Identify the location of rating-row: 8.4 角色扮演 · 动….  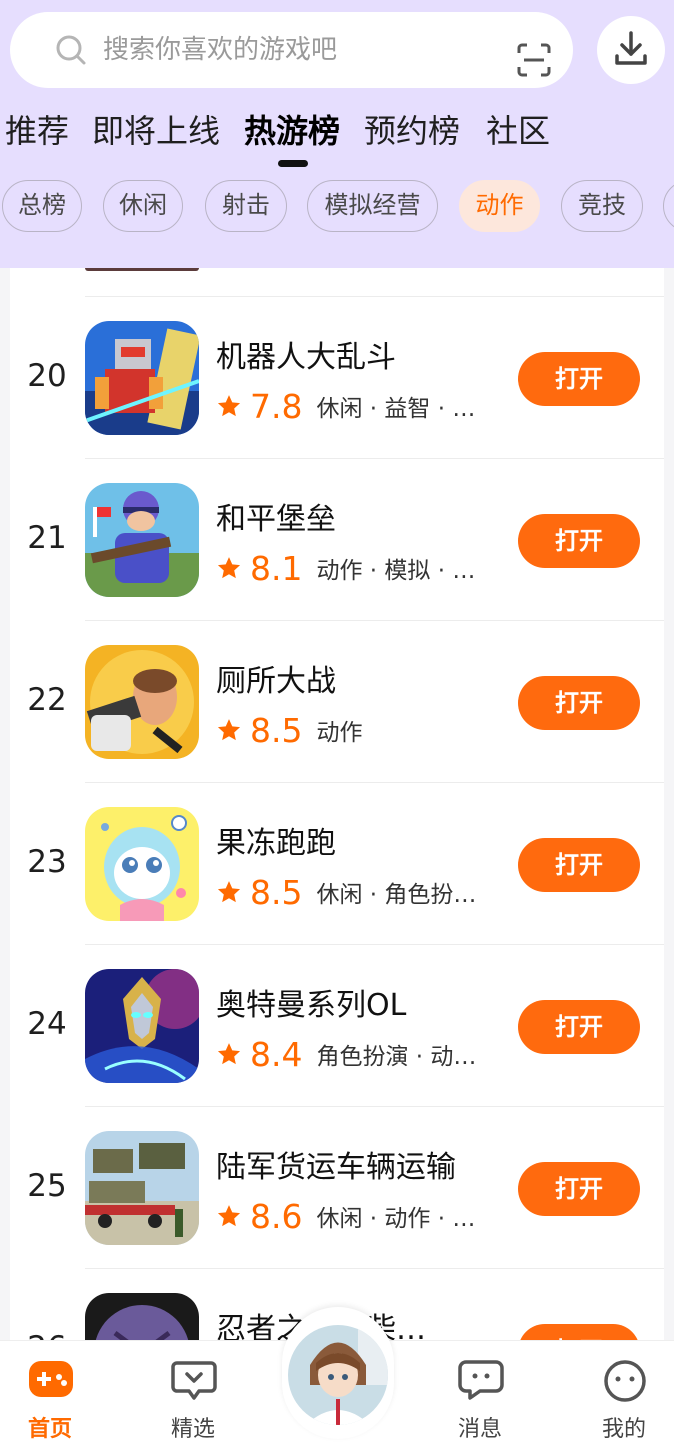
(361, 1054).